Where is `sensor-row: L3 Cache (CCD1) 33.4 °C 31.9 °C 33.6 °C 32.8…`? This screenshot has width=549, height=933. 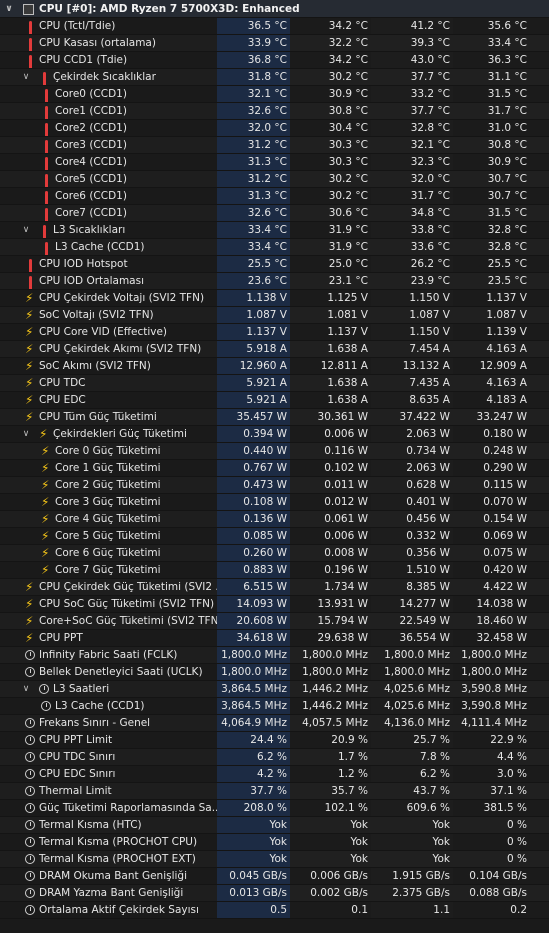 sensor-row: L3 Cache (CCD1) 33.4 °C 31.9 °C 33.6 °C 32.8… is located at coordinates (274, 247).